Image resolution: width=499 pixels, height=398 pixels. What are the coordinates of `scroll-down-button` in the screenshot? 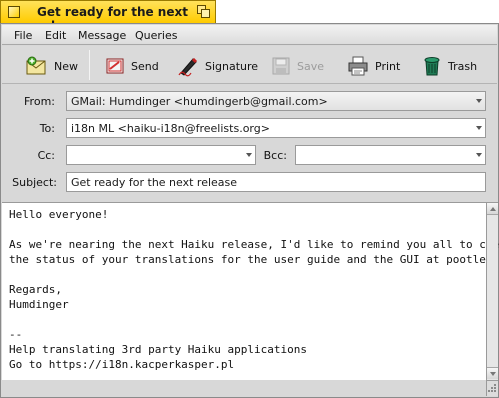 It's located at (492, 373).